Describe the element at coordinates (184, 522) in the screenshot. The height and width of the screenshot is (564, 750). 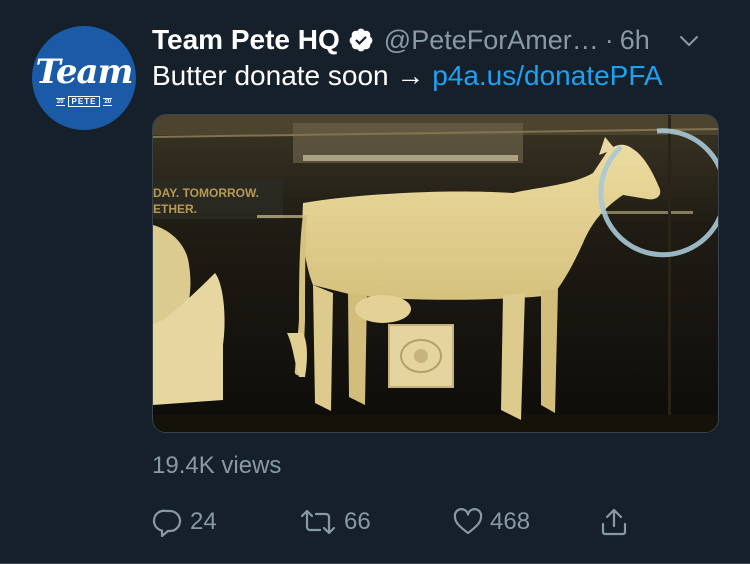
I see `reply-button: 24` at that location.